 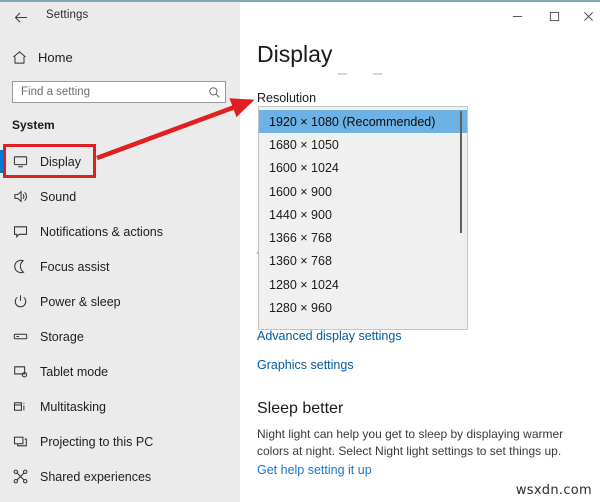 I want to click on sidebar-home-label: Home, so click(x=55, y=57).